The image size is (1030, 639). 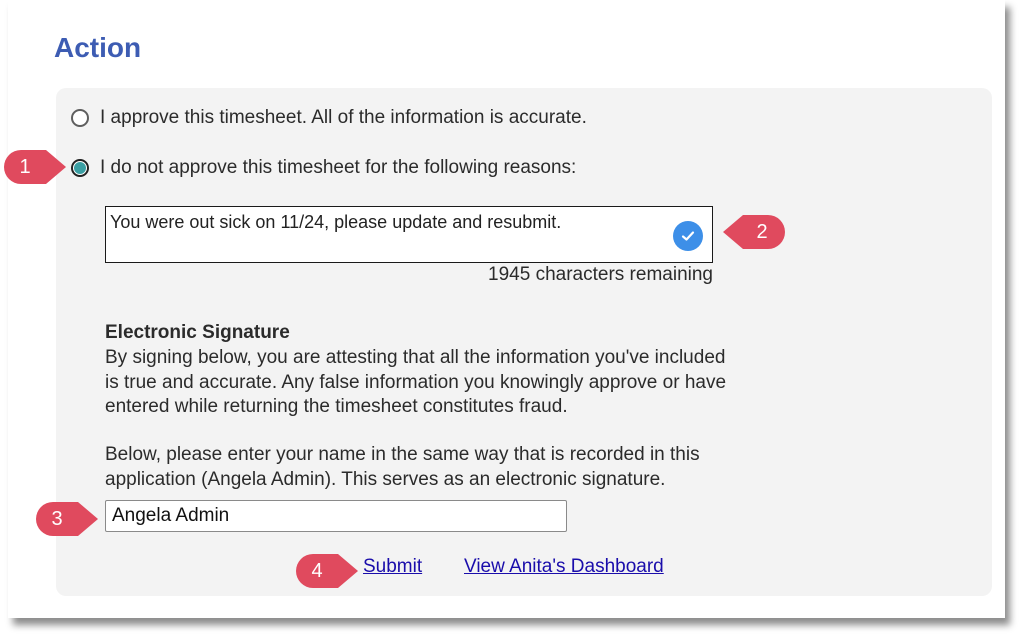 I want to click on callout-number: 3, so click(x=57, y=519).